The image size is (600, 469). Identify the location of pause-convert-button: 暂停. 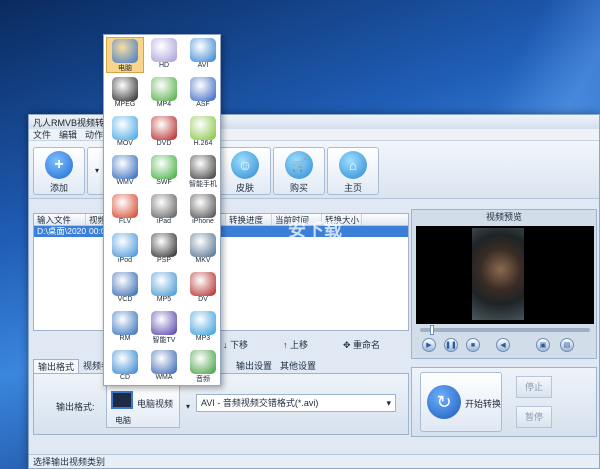
(534, 417).